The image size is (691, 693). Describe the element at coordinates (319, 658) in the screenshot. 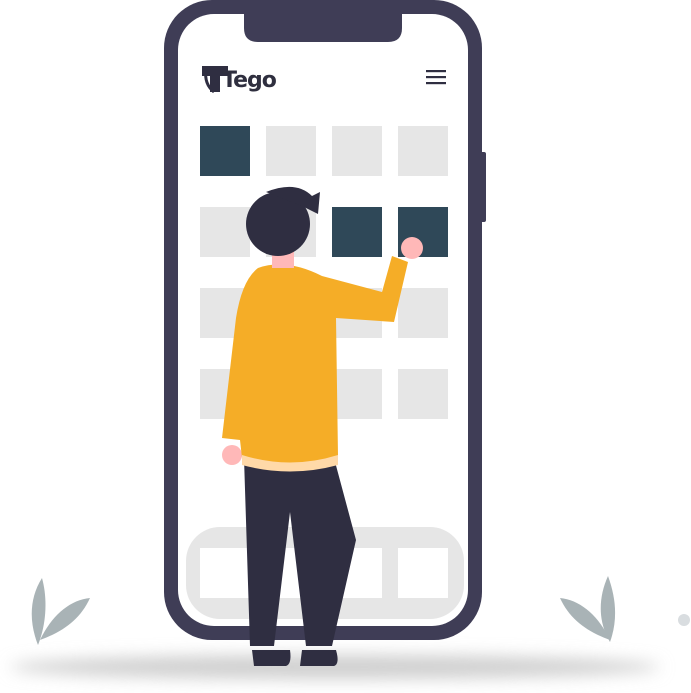

I see `person-shoe-right` at that location.